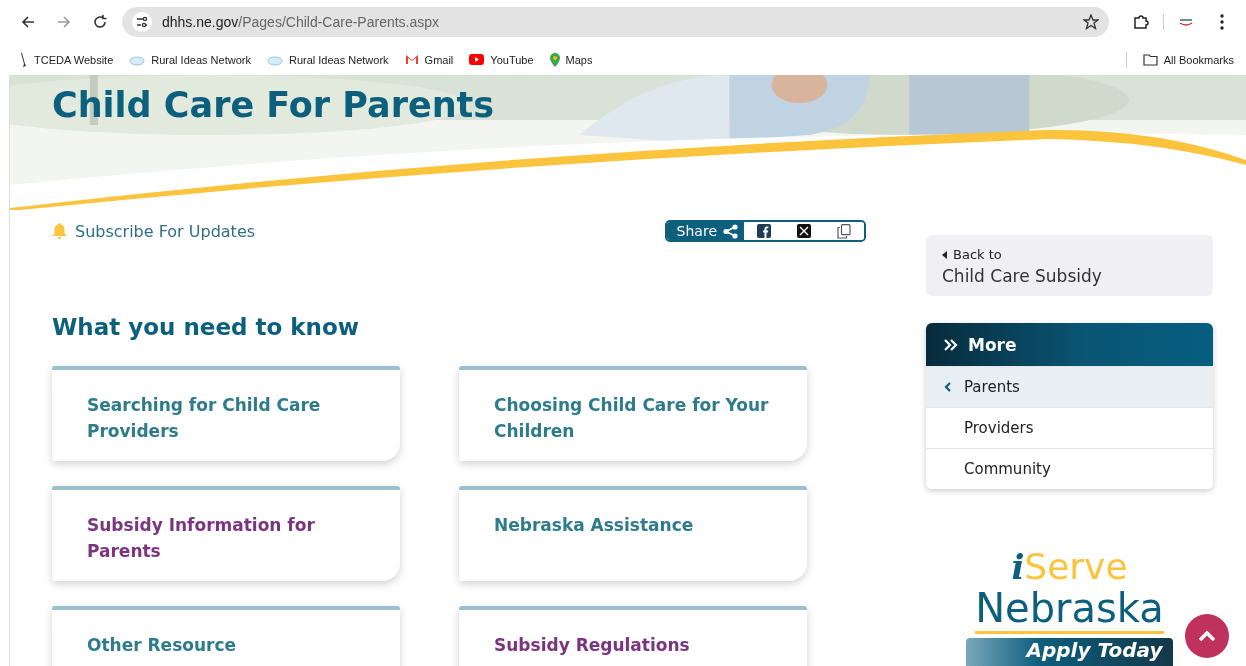  I want to click on section-heading: What you need to know, so click(206, 327).